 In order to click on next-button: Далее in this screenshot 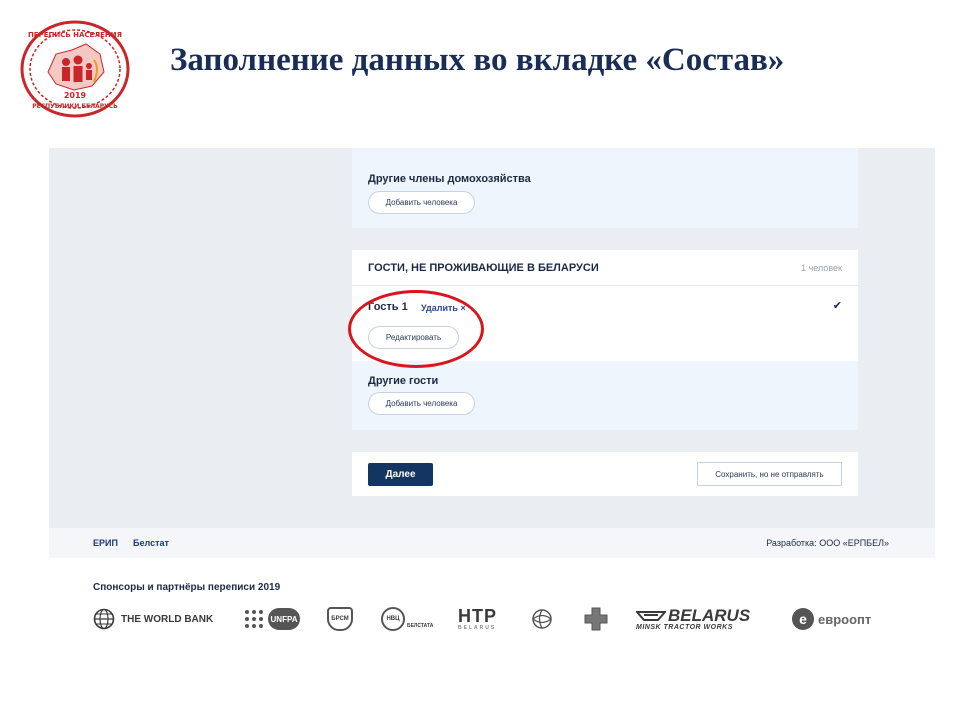, I will do `click(400, 474)`.